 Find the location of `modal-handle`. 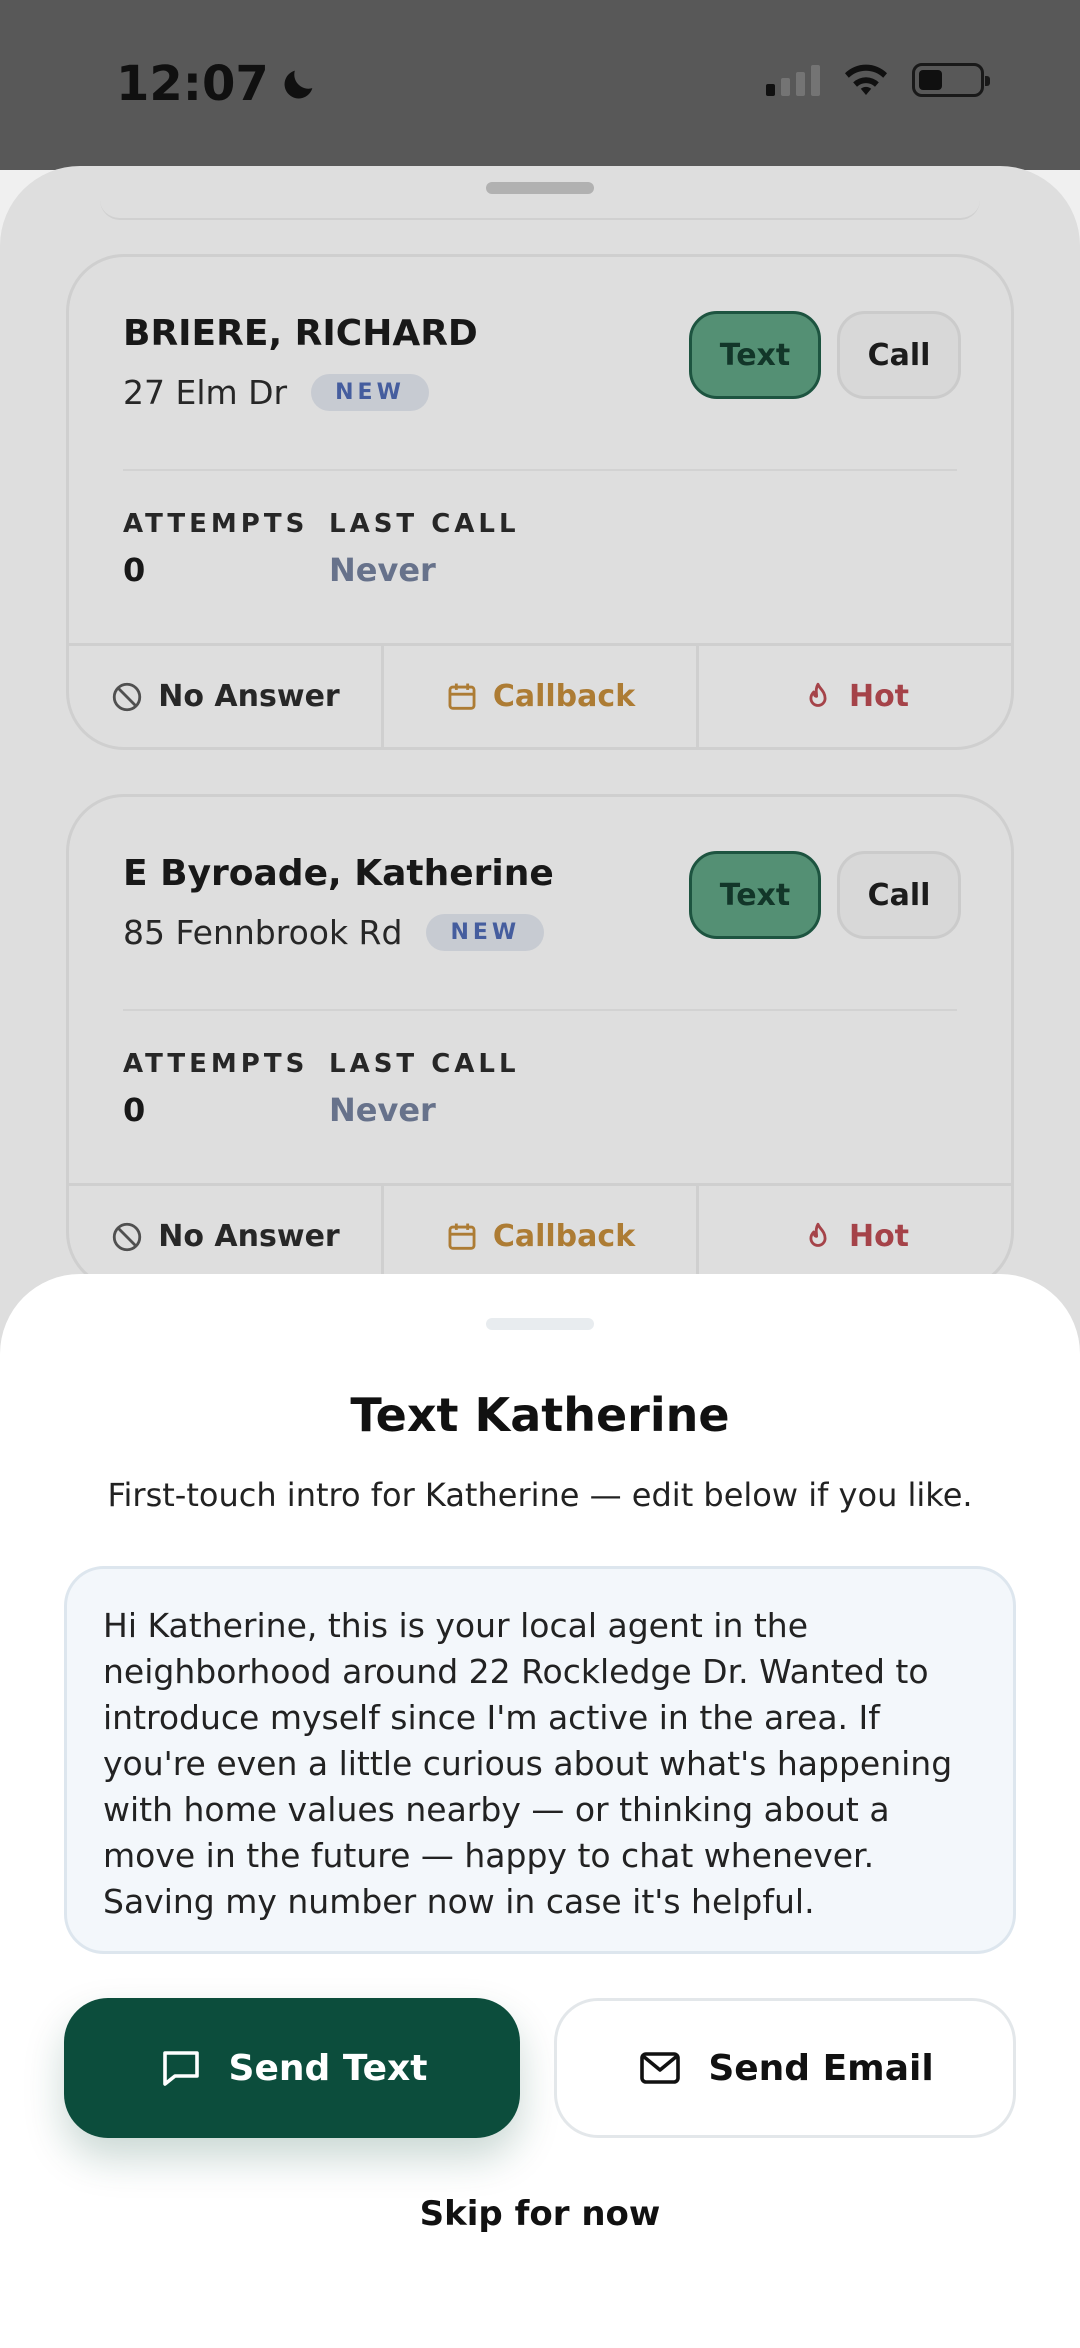

modal-handle is located at coordinates (540, 1324).